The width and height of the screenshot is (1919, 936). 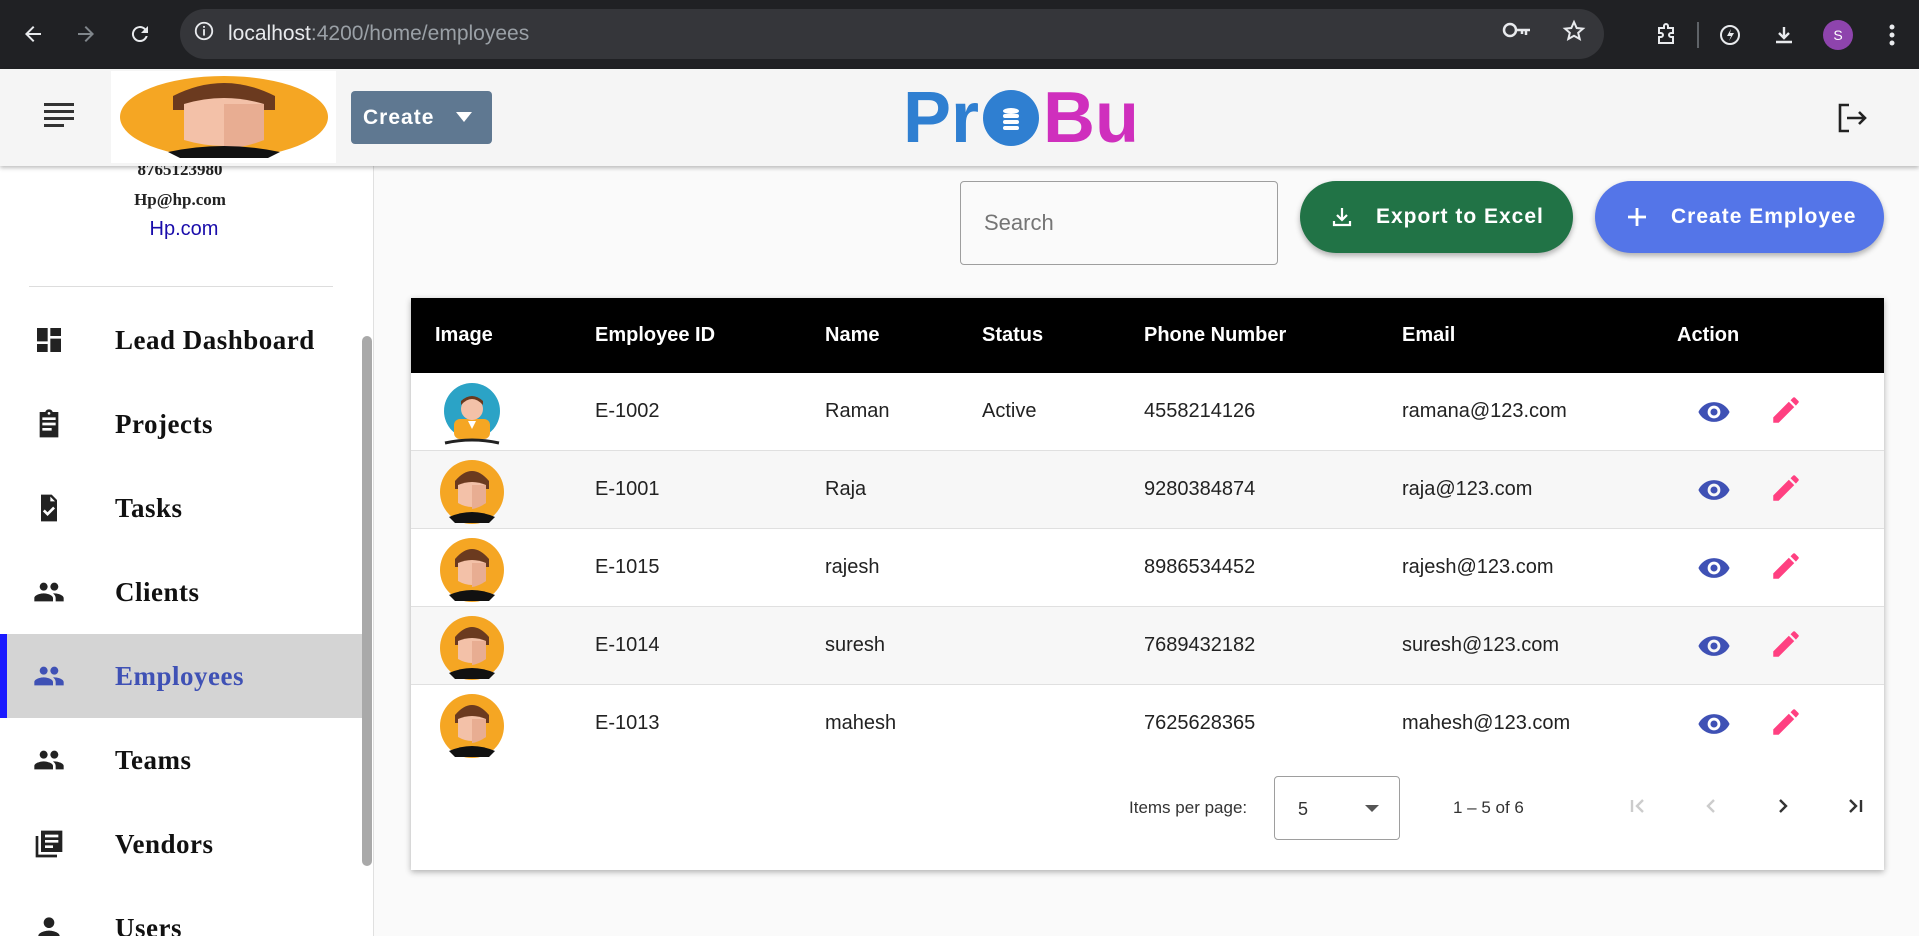 I want to click on sidebar-item-label: Employees, so click(x=179, y=675).